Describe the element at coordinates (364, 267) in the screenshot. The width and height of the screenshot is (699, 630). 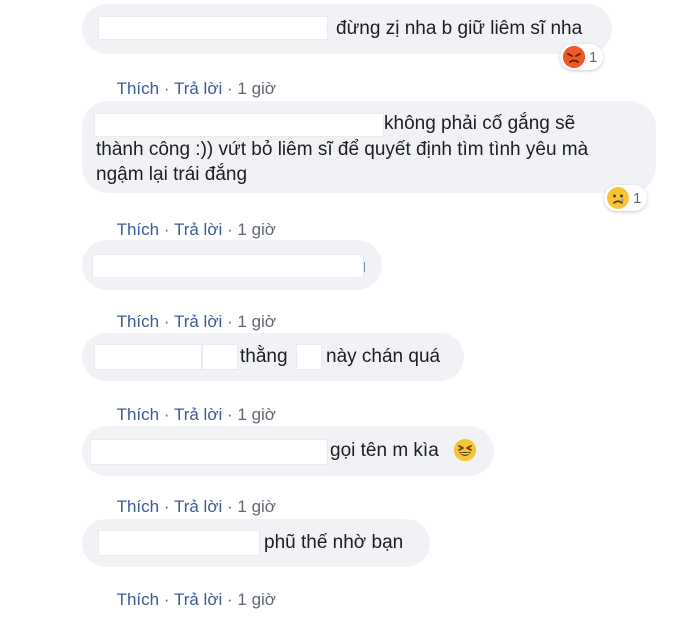
I see `text-cursor` at that location.